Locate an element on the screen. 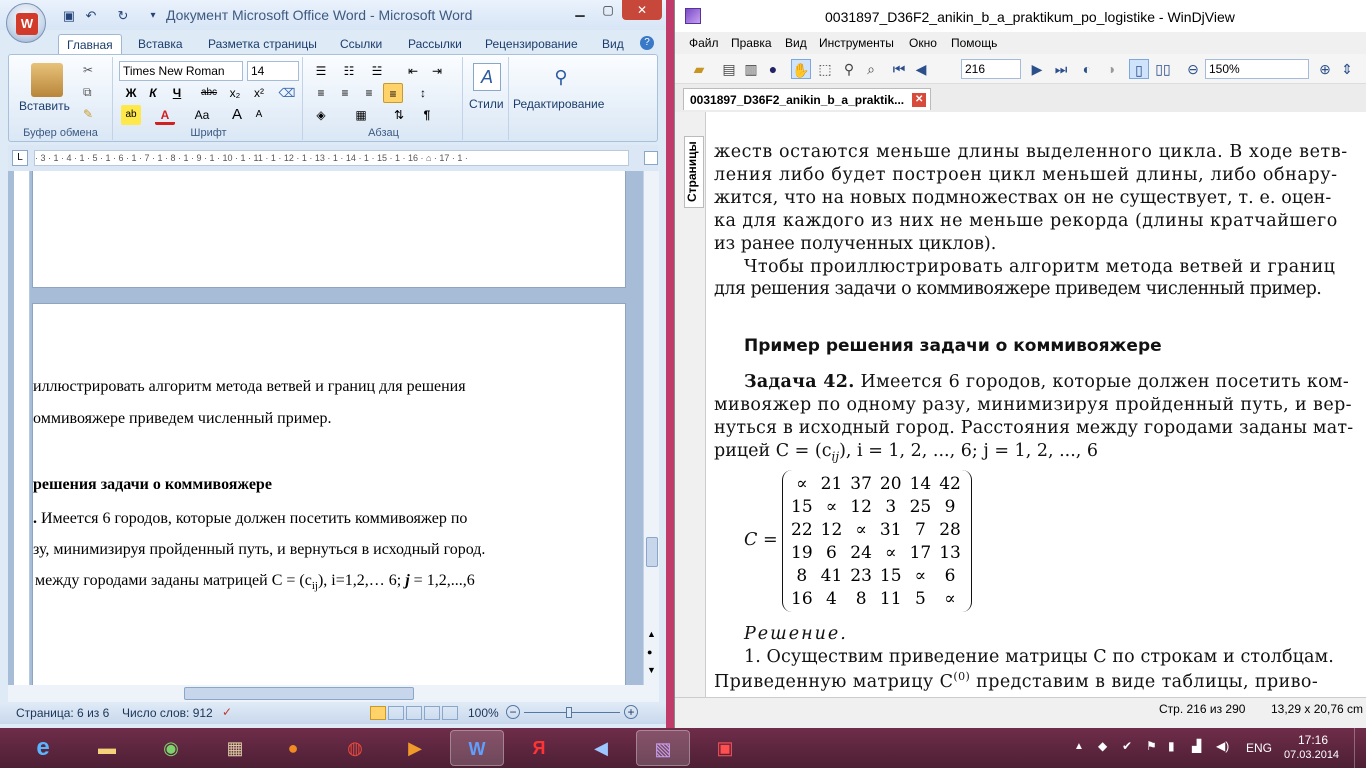  cut-icon: ✂ is located at coordinates (88, 70).